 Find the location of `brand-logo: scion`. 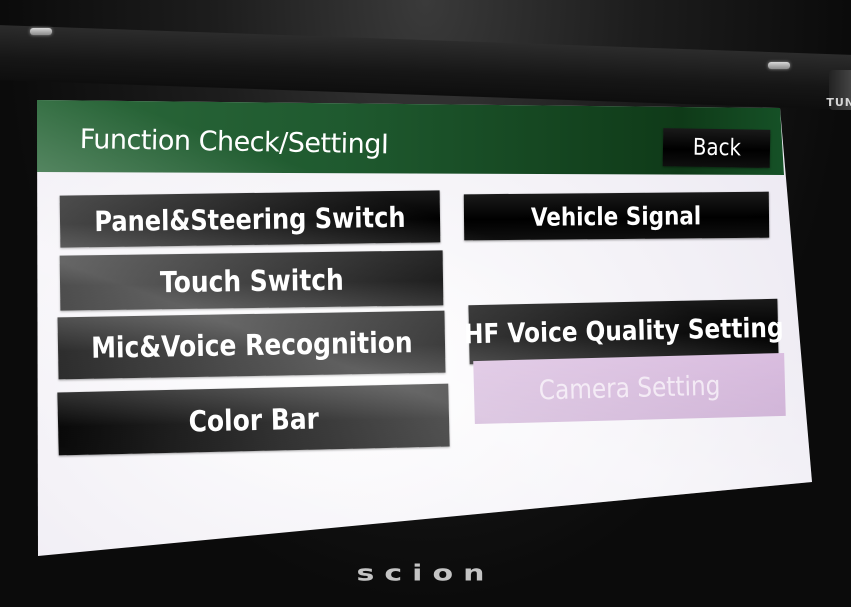

brand-logo: scion is located at coordinates (425, 573).